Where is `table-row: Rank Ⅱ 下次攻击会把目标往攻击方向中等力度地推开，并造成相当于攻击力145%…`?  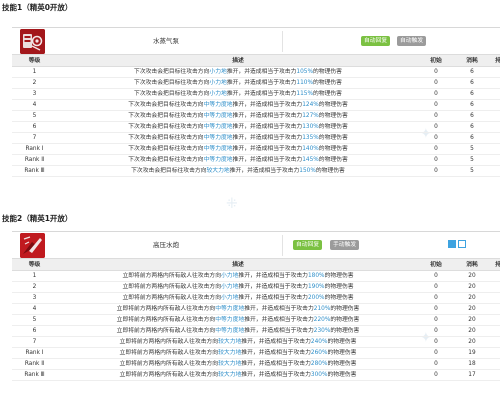 table-row: Rank Ⅱ 下次攻击会把目标往攻击方向中等力度地推开，并造成相当于攻击力145%… is located at coordinates (256, 160).